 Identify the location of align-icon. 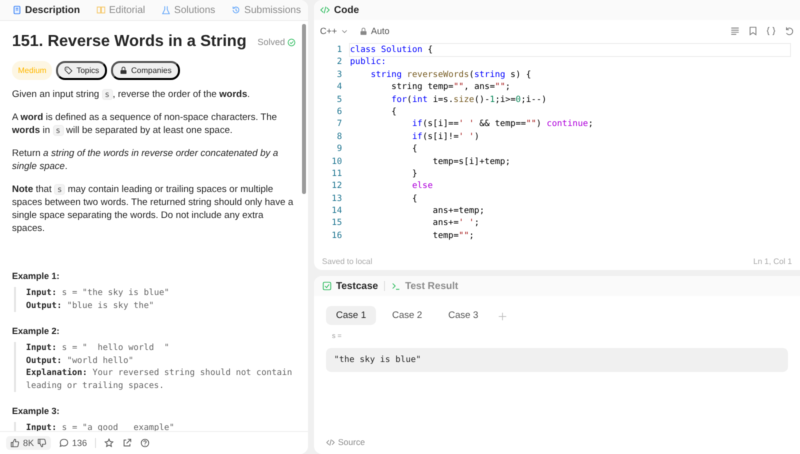
(735, 31).